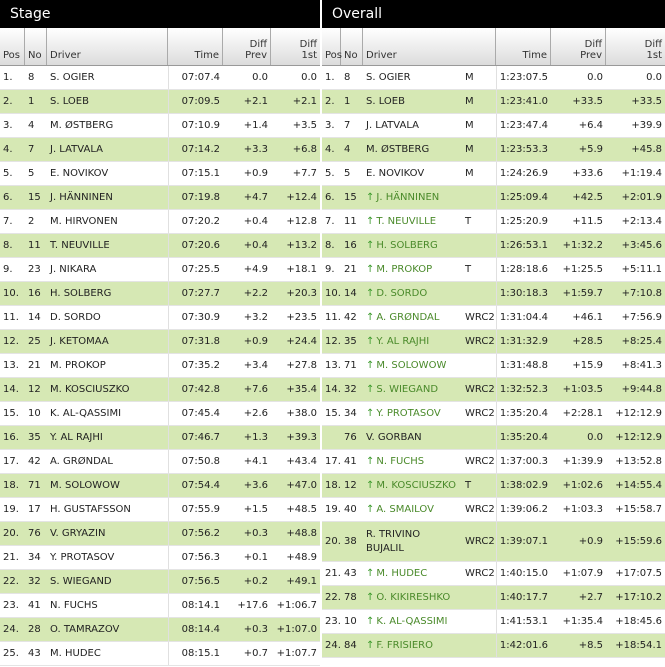  What do you see at coordinates (160, 486) in the screenshot?
I see `table-row: 18. 71 M. SOLOWOW 07:54.4 +3.6 +47.0` at bounding box center [160, 486].